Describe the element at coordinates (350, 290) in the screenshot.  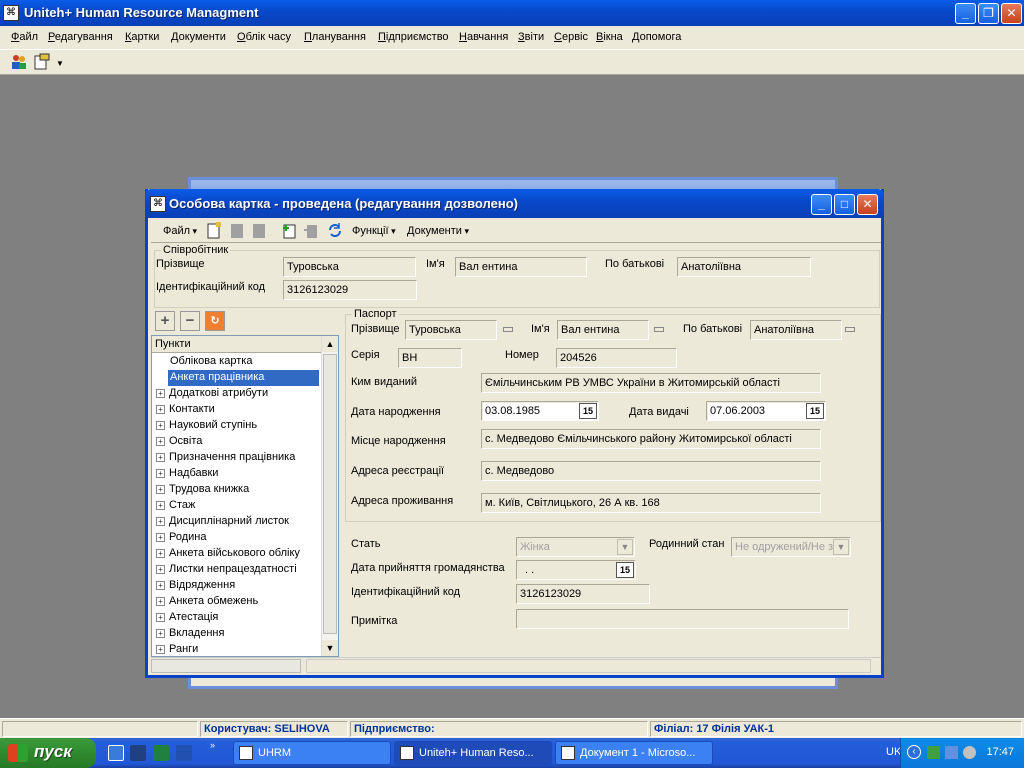
I see `employee-id-field: 3126123029` at that location.